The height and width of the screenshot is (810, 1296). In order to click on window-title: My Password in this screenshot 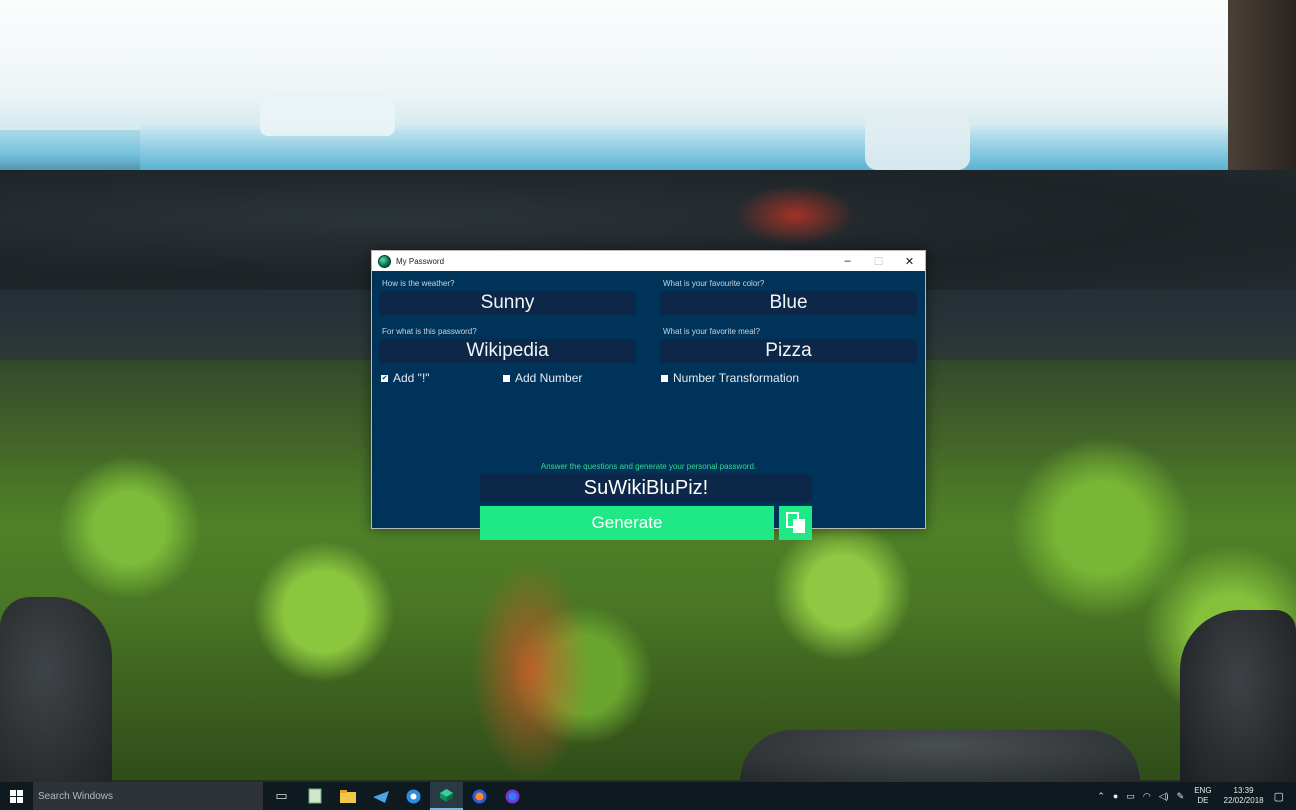, I will do `click(420, 261)`.